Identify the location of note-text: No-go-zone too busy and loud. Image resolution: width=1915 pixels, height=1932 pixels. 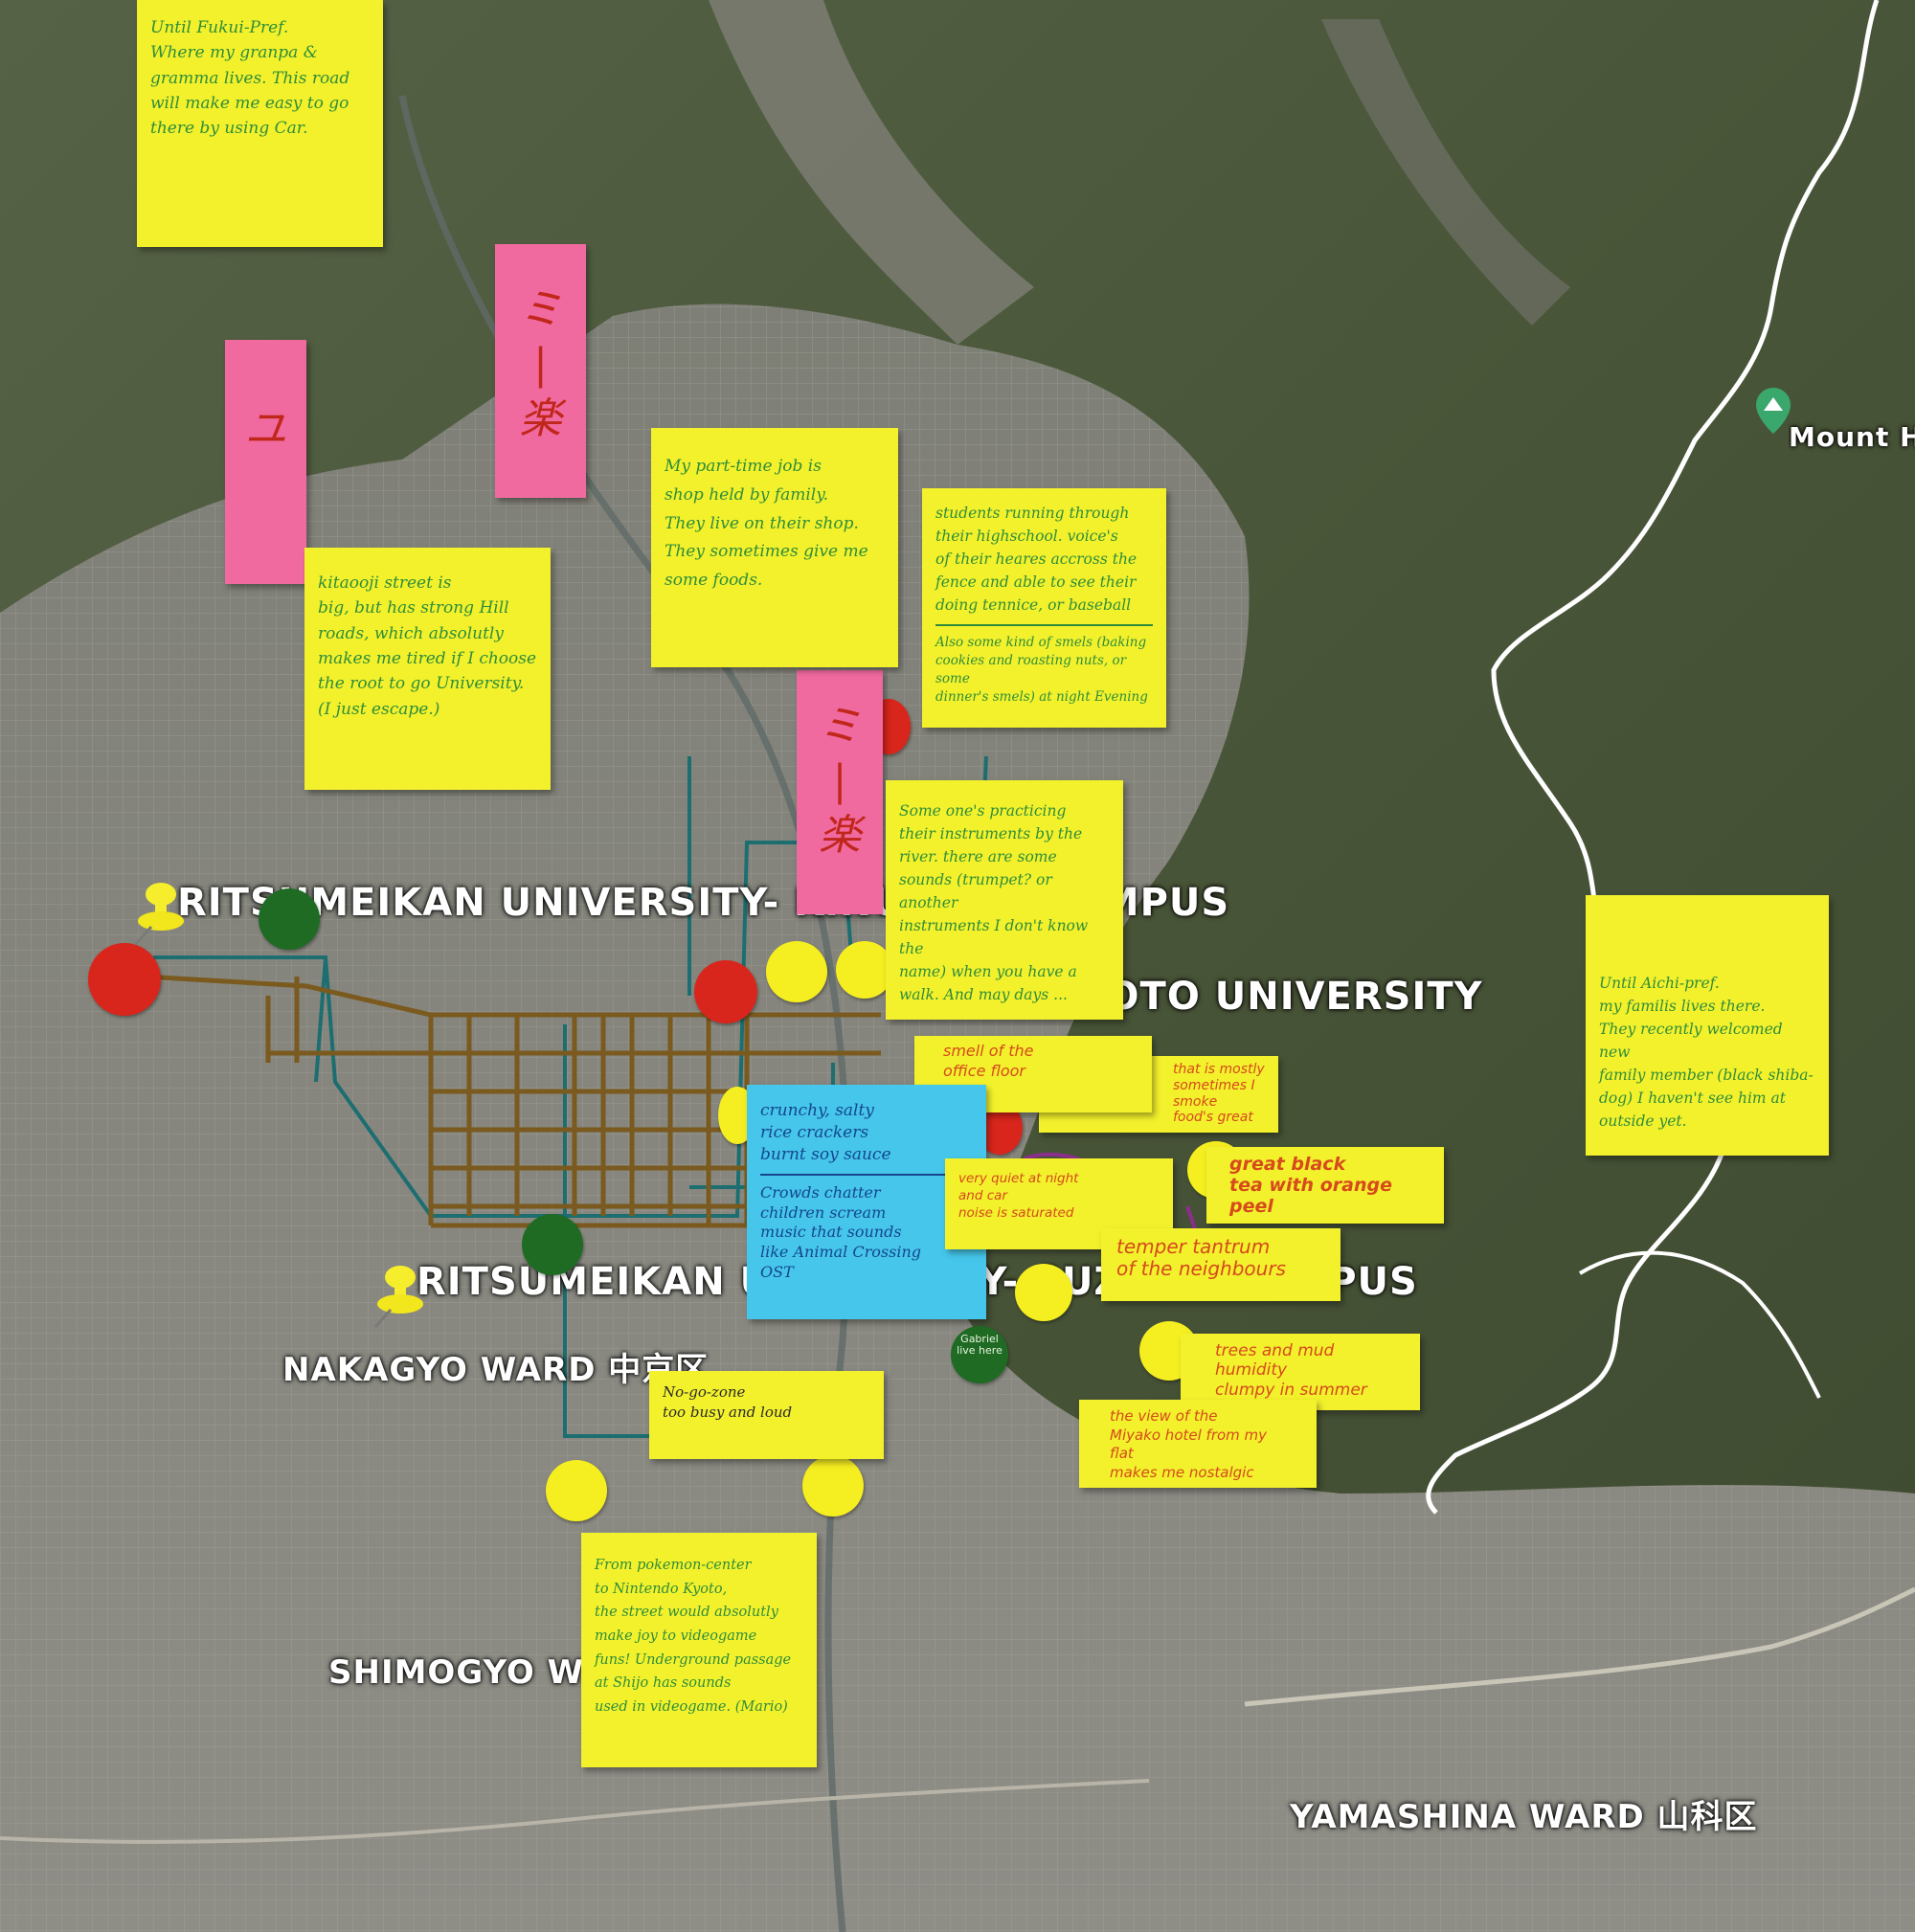
(728, 1402).